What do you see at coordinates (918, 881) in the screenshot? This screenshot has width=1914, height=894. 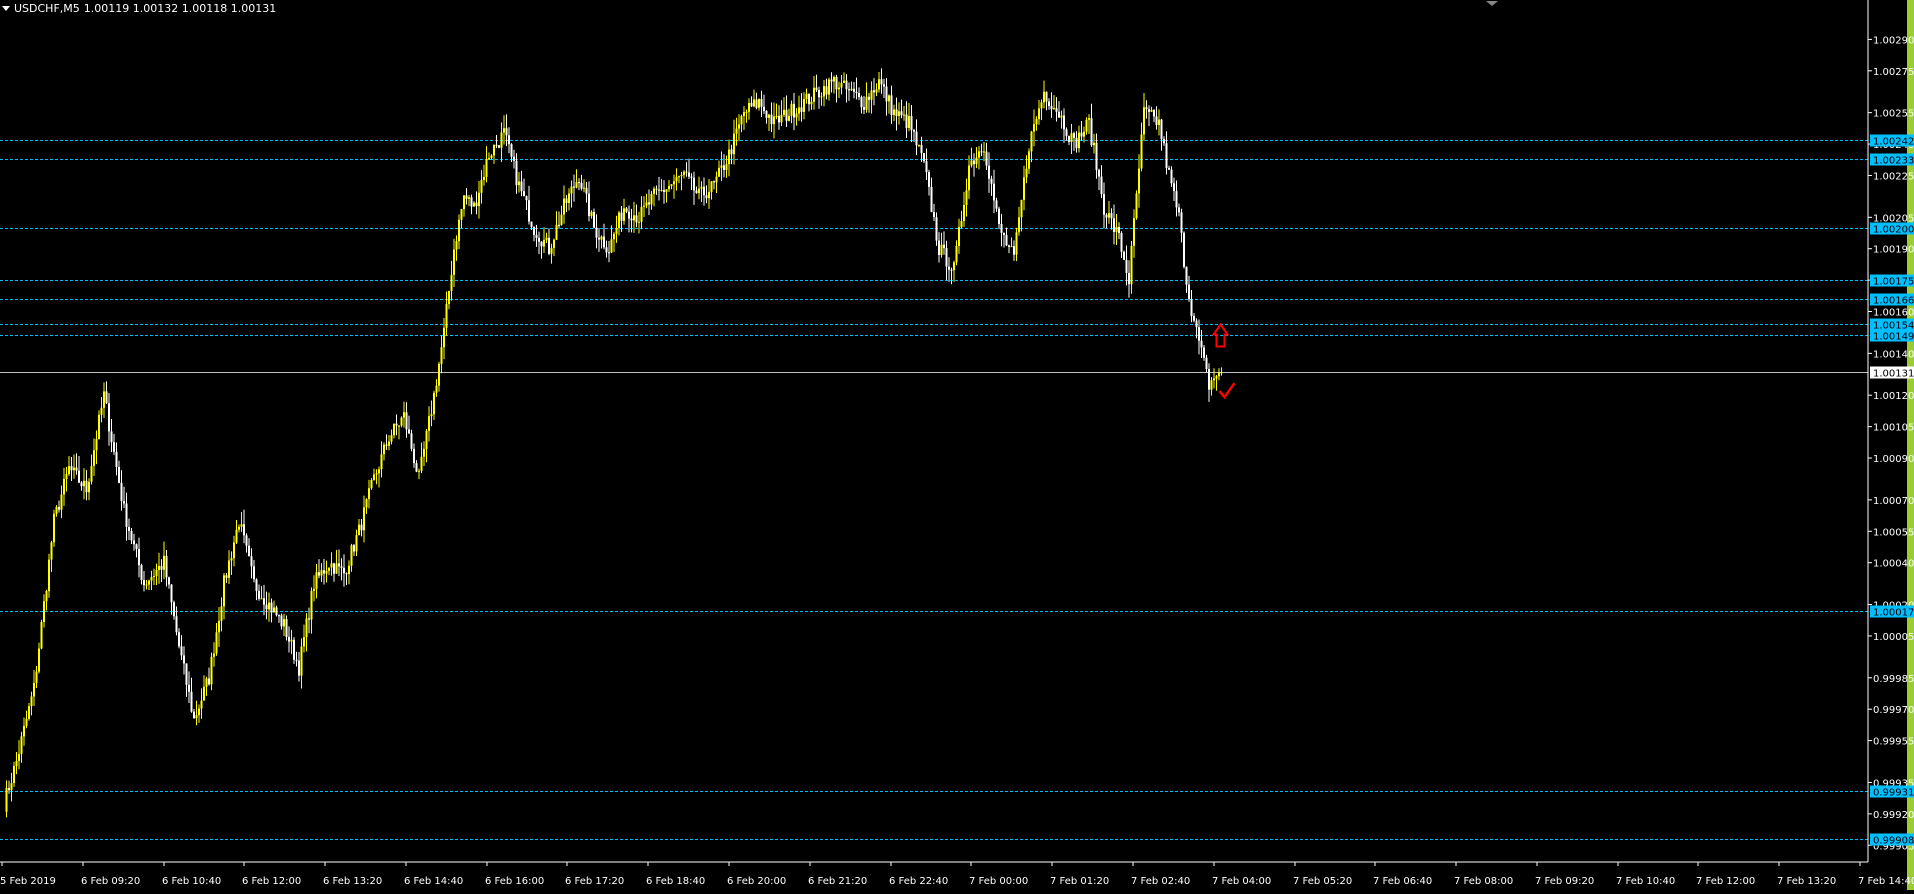 I see `x-tick-label: 6 Feb 22:40` at bounding box center [918, 881].